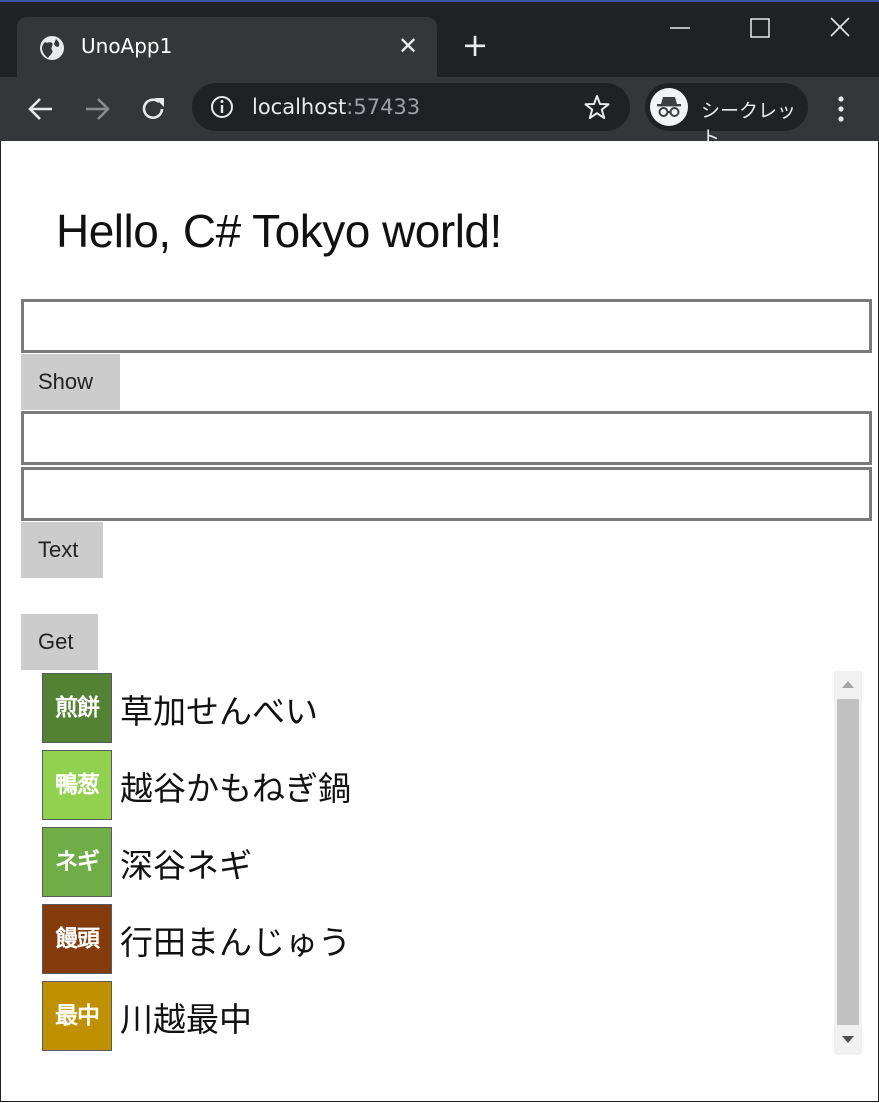 Image resolution: width=879 pixels, height=1103 pixels. What do you see at coordinates (59, 642) in the screenshot?
I see `get-button: Get` at bounding box center [59, 642].